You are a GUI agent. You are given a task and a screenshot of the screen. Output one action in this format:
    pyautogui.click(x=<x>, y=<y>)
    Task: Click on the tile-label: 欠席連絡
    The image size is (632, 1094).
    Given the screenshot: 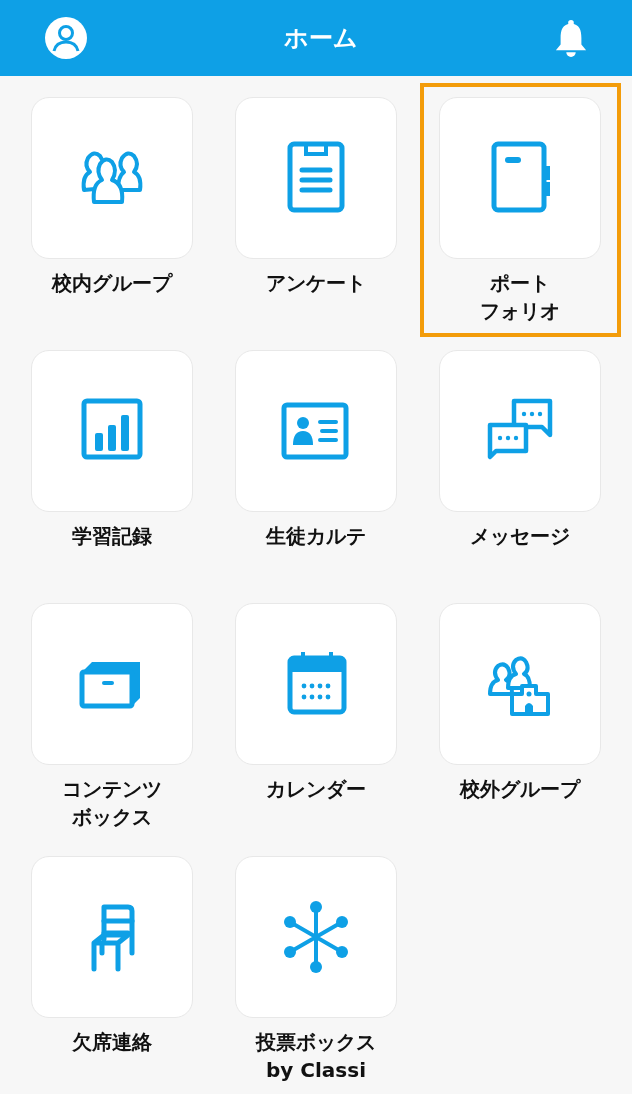 What is the action you would take?
    pyautogui.click(x=112, y=1042)
    